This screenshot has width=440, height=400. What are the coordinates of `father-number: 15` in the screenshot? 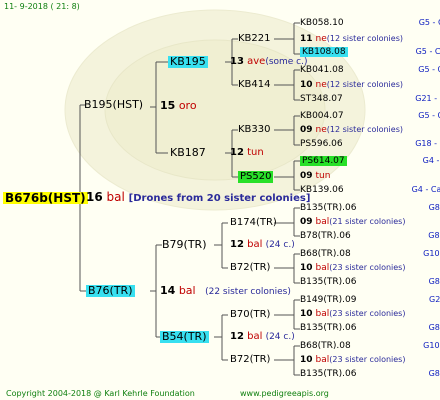 It's located at (168, 105).